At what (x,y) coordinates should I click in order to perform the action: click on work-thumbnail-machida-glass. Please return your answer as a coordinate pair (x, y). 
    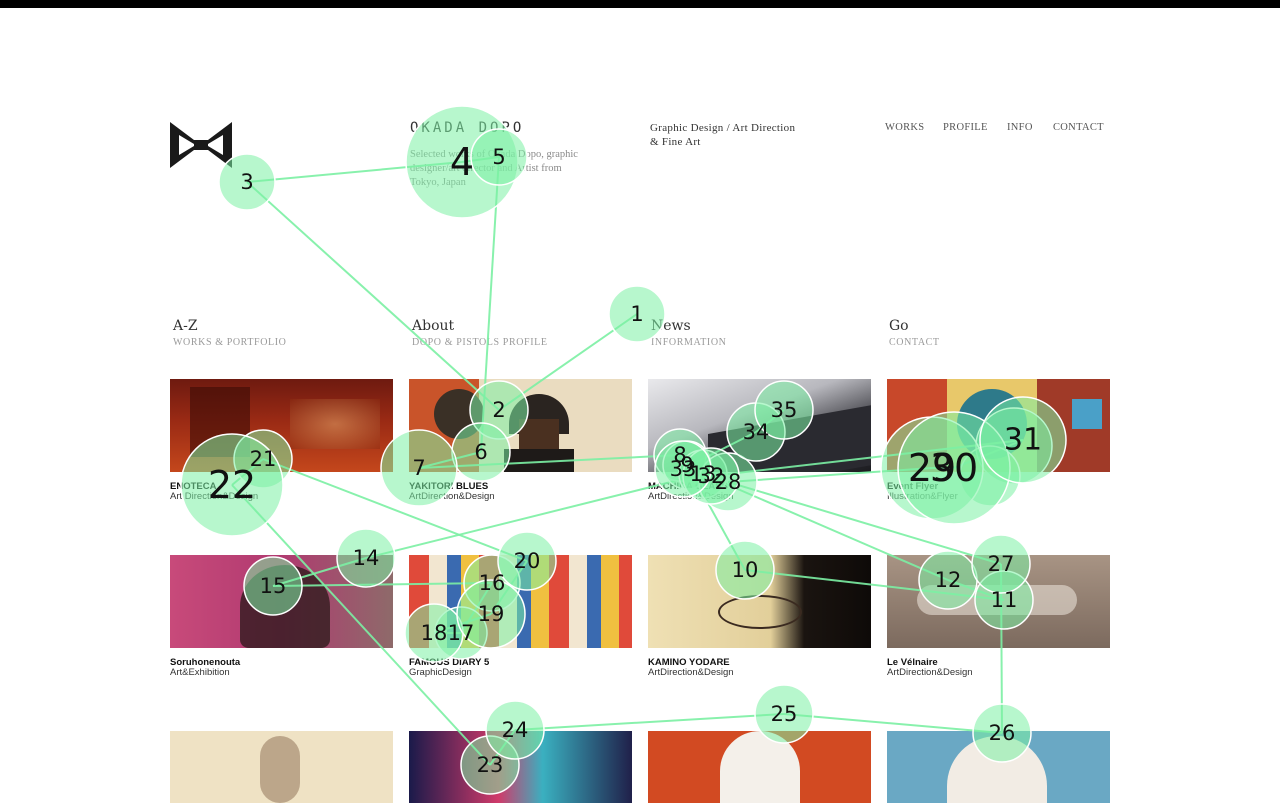
    Looking at the image, I should click on (759, 425).